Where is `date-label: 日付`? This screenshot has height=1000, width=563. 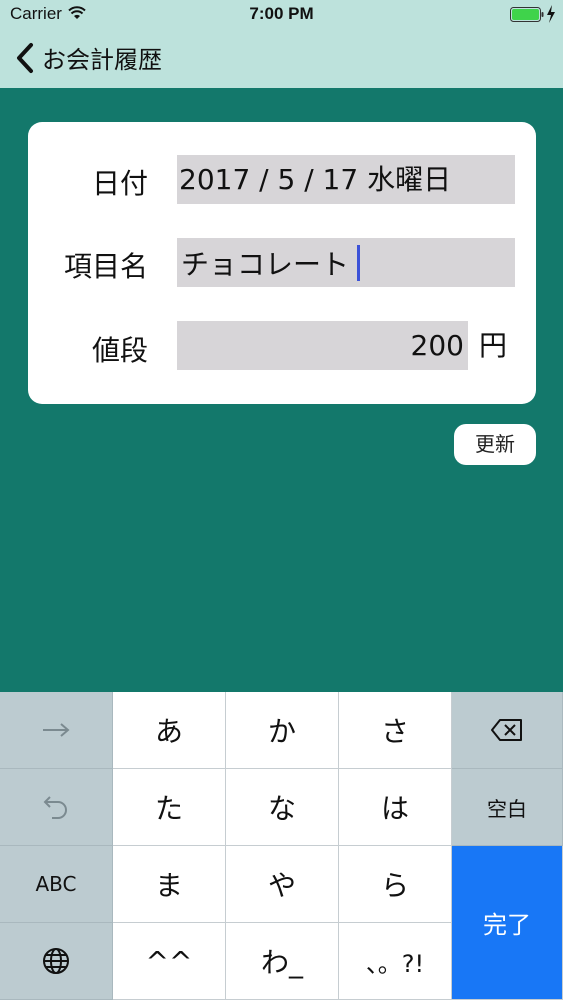
date-label: 日付 is located at coordinates (119, 183).